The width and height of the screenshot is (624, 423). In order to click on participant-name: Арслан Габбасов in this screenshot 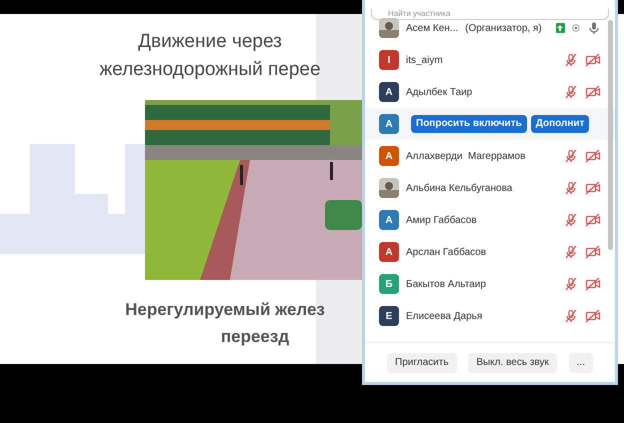, I will do `click(446, 253)`.